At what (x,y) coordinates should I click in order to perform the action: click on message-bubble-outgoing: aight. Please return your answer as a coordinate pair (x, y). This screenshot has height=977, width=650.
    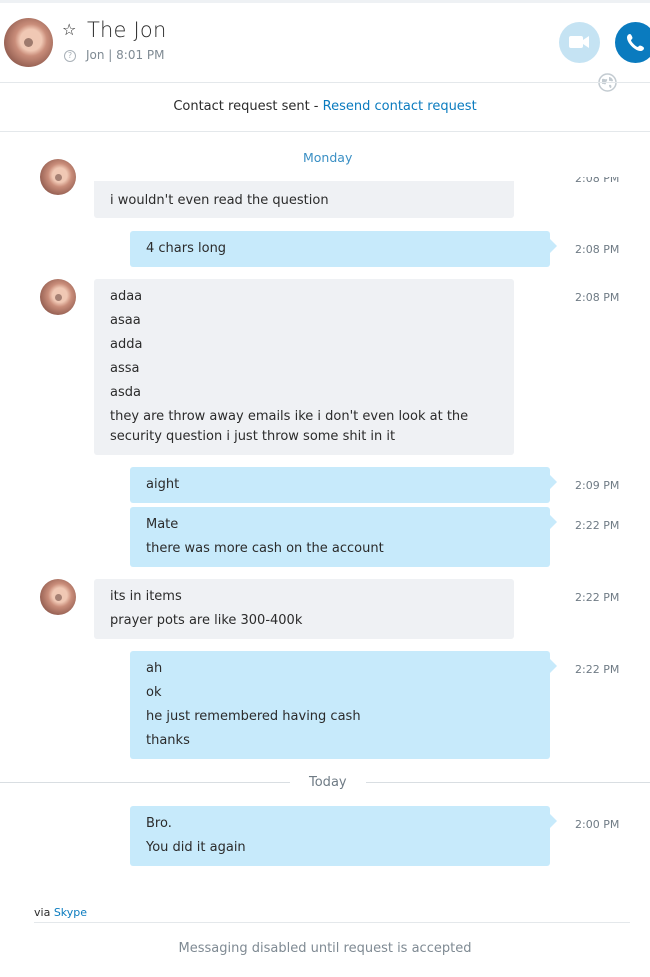
    Looking at the image, I should click on (343, 485).